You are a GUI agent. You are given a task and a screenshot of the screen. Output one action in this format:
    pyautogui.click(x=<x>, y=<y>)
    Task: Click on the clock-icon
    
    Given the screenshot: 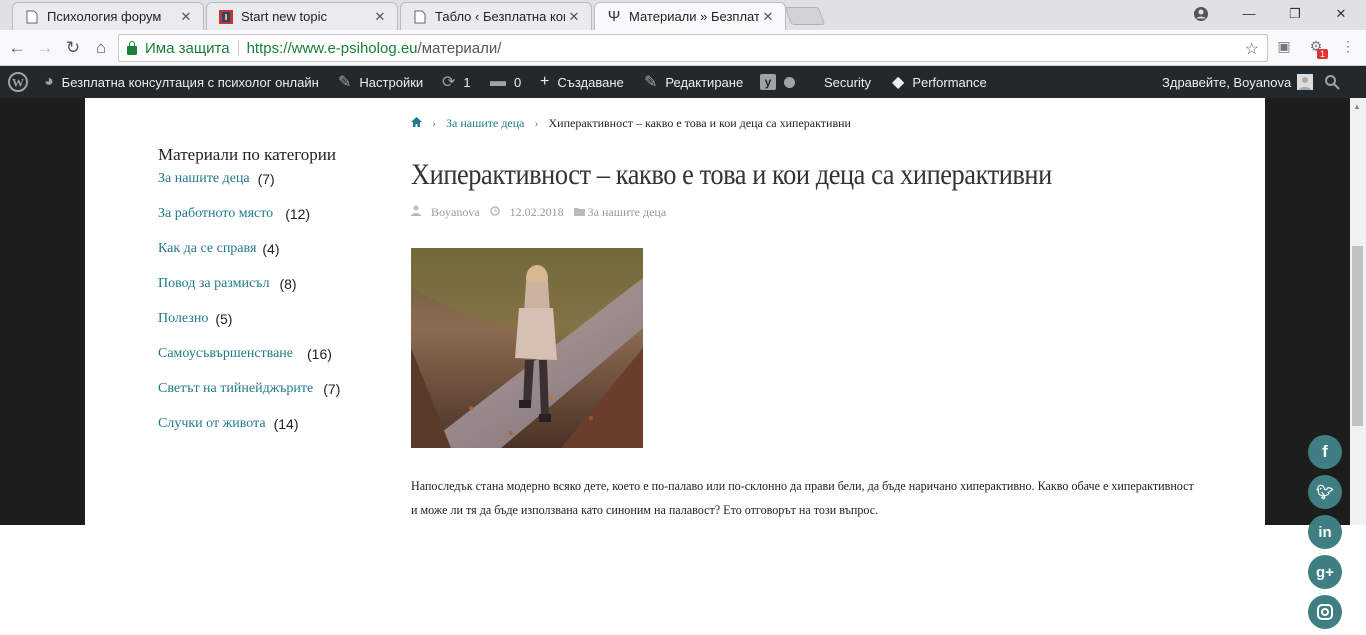 What is the action you would take?
    pyautogui.click(x=494, y=212)
    